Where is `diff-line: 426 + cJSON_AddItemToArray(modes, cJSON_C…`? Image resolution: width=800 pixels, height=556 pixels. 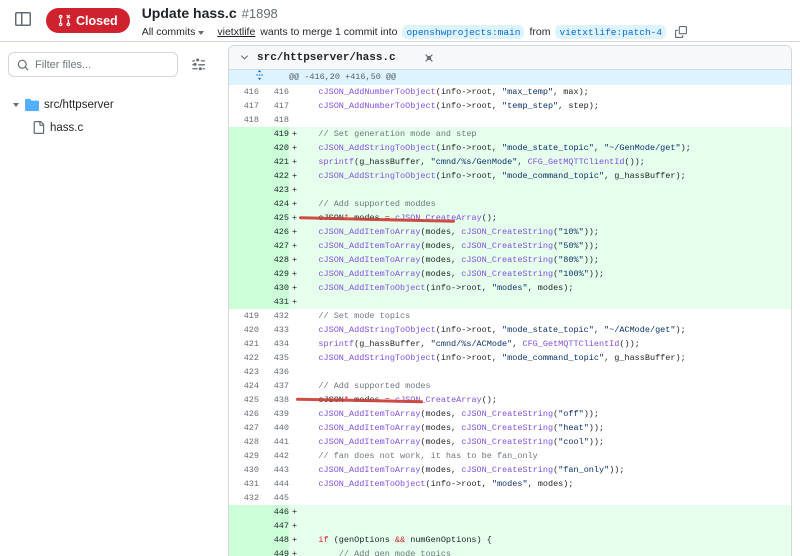 diff-line: 426 + cJSON_AddItemToArray(modes, cJSON_C… is located at coordinates (510, 232).